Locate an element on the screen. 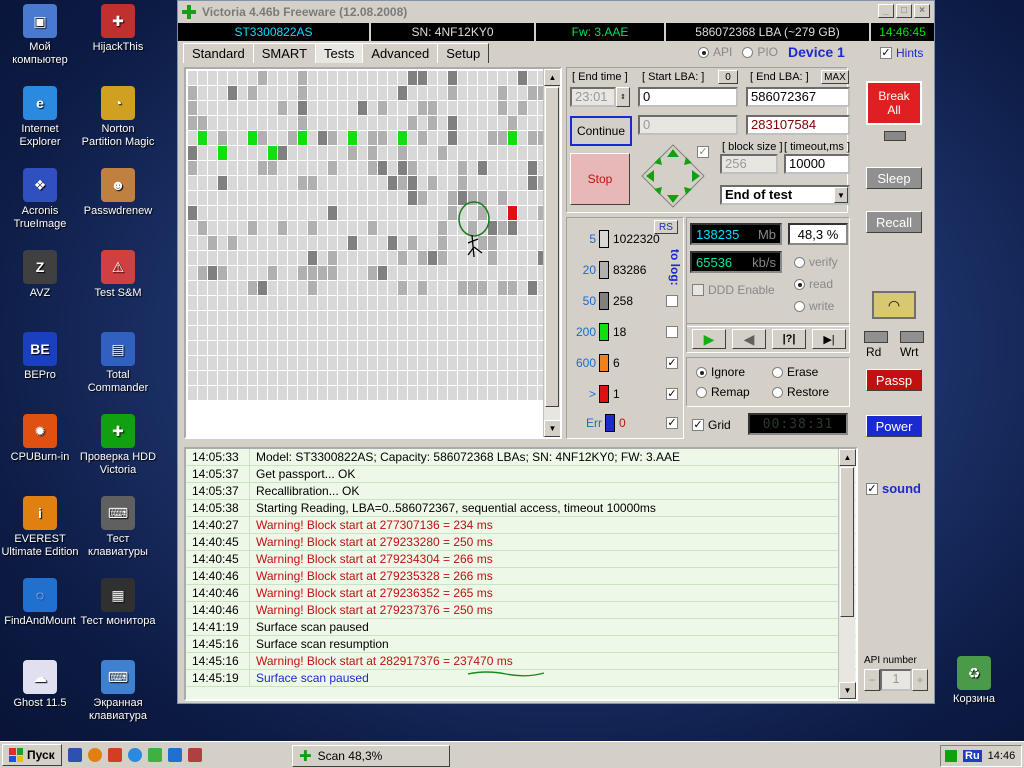 This screenshot has width=1024, height=768. start-button: Пуск is located at coordinates (32, 755).